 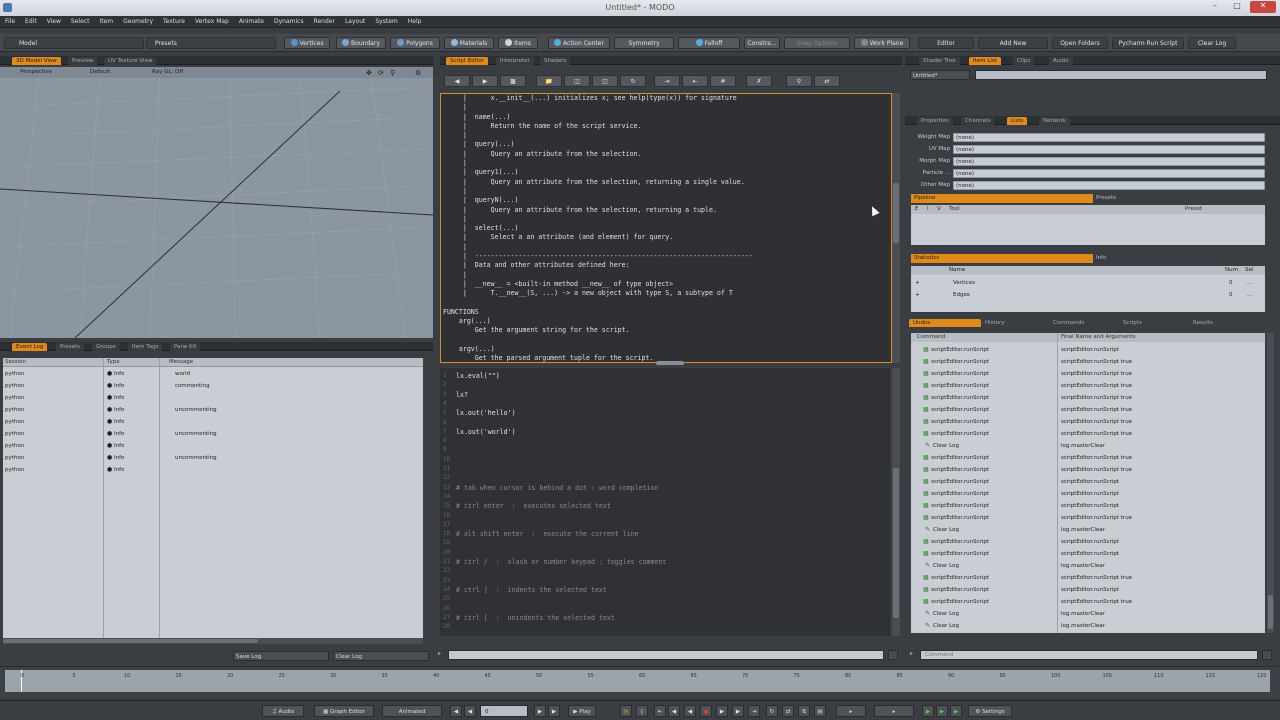 What do you see at coordinates (772, 711) in the screenshot?
I see `loop-icon: ↻` at bounding box center [772, 711].